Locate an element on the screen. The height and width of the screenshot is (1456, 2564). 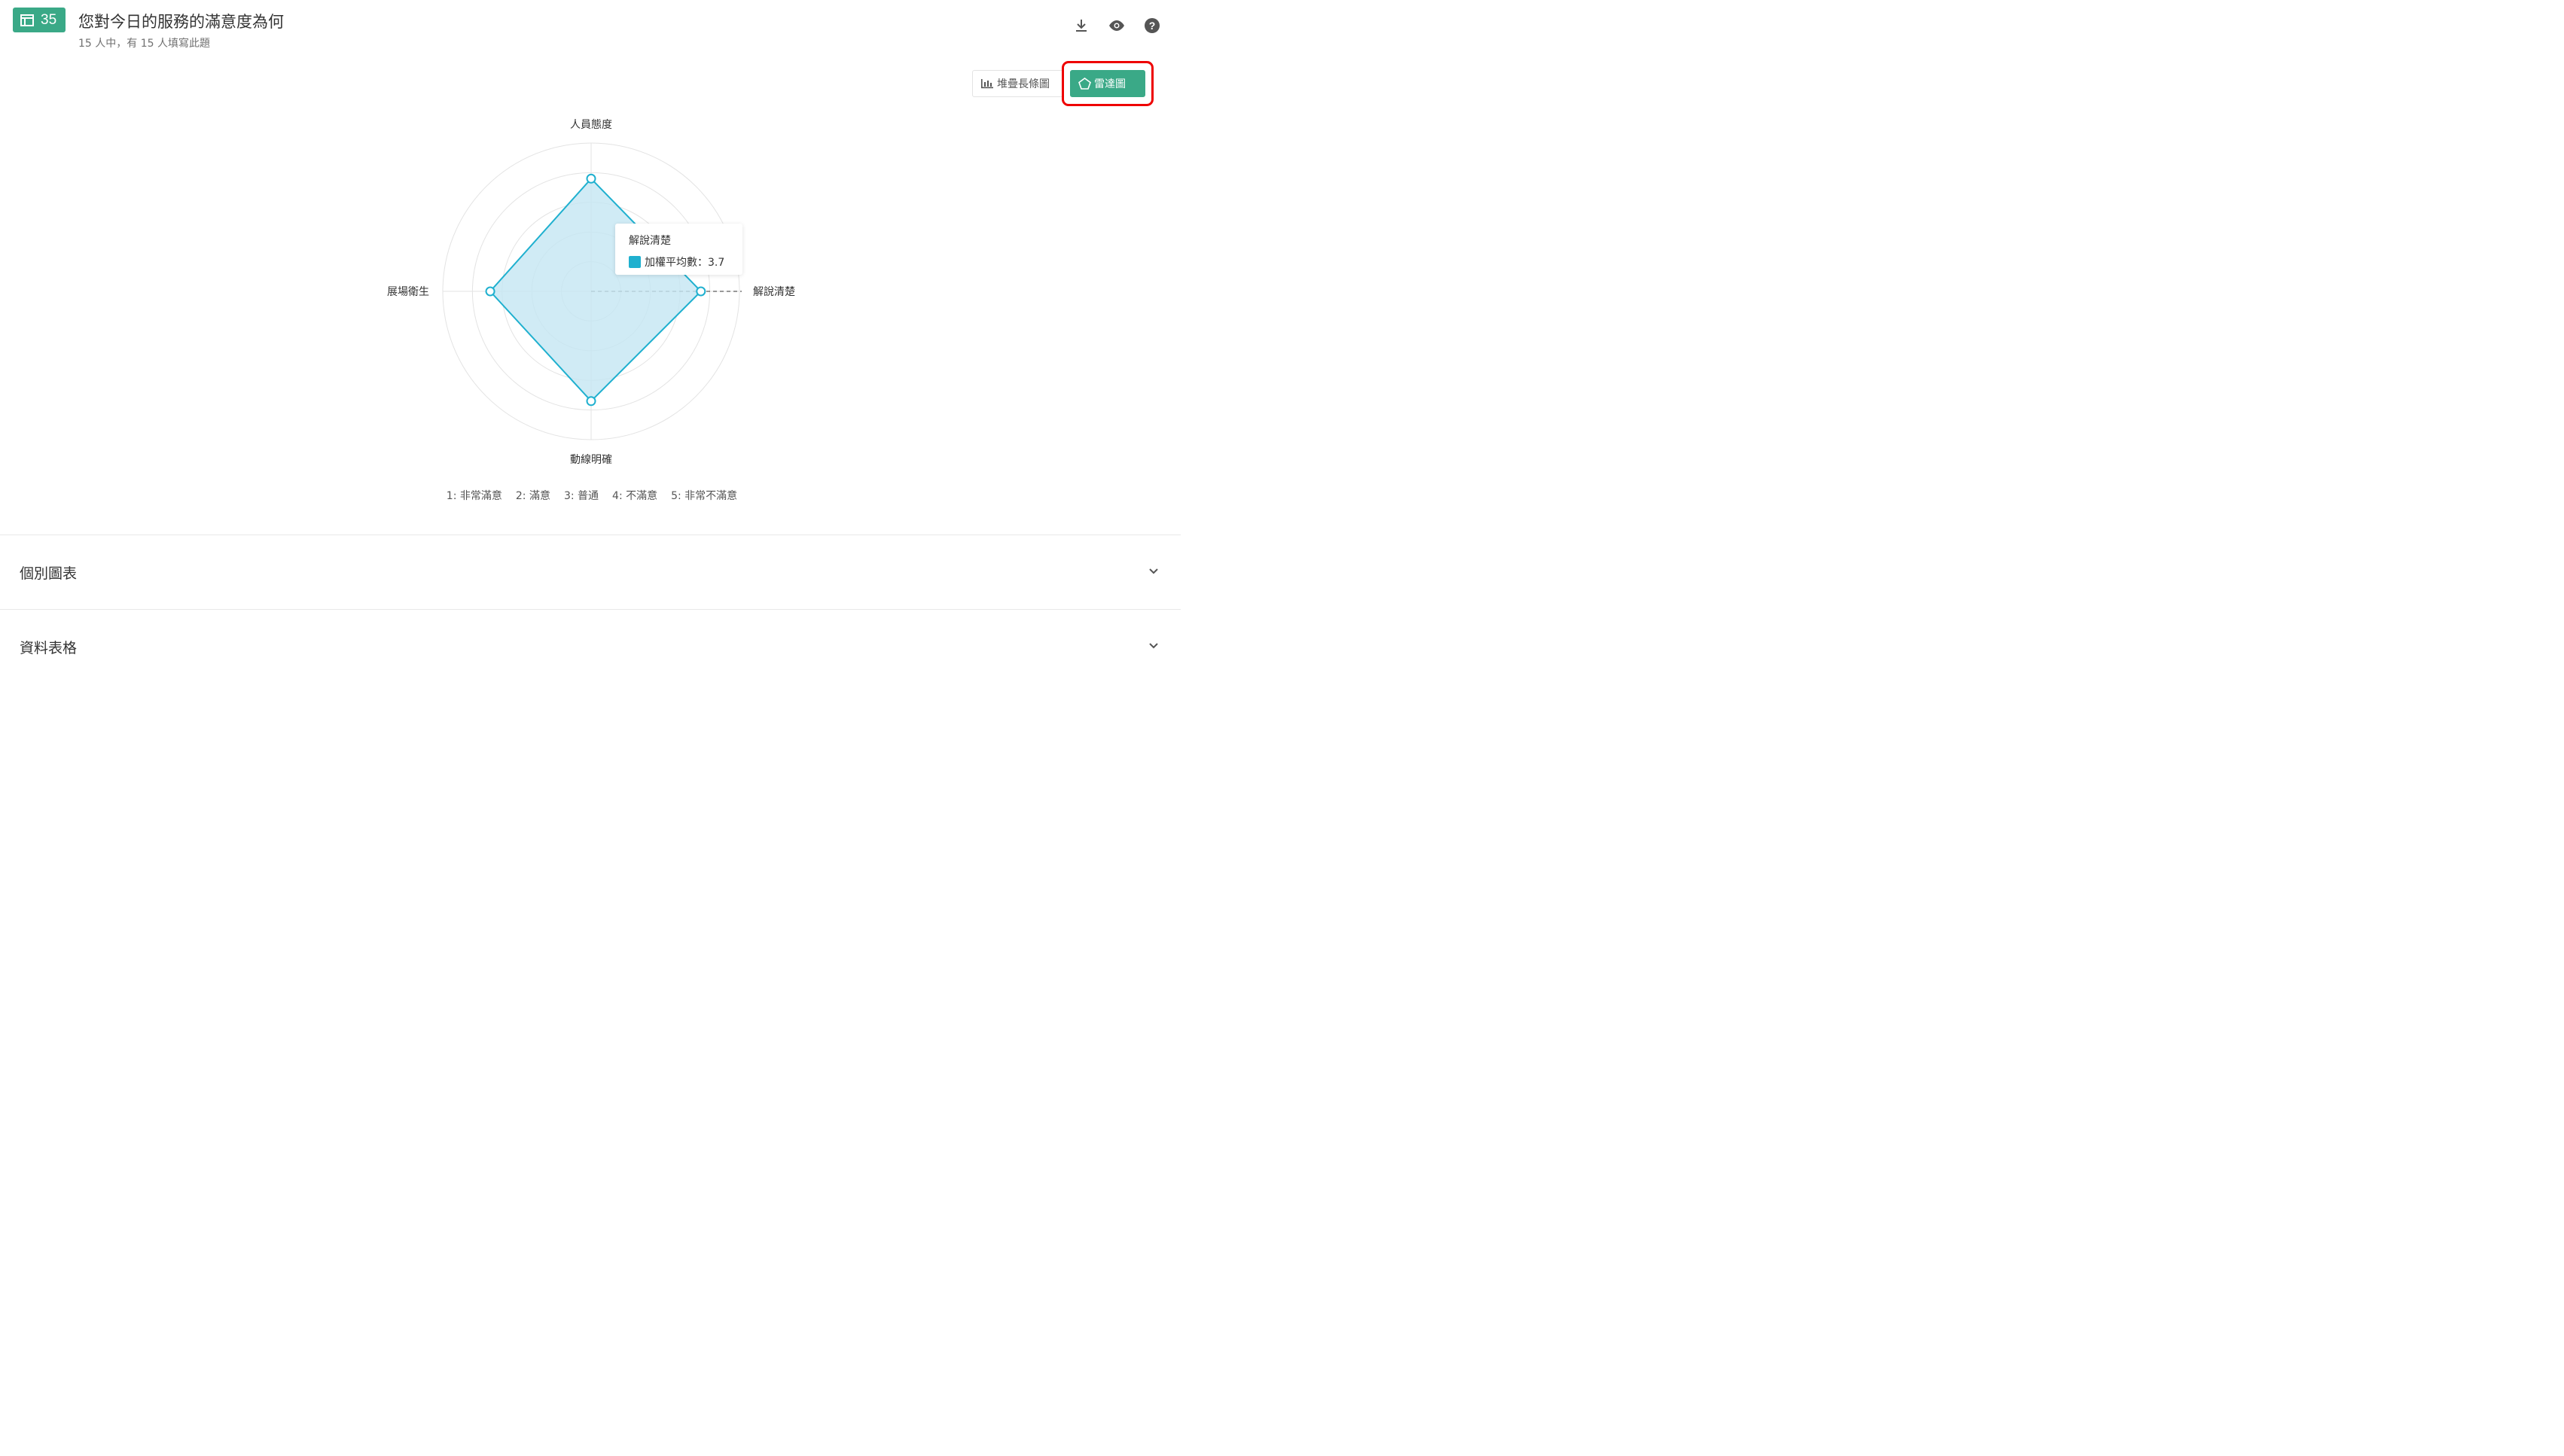
chart-tooltip: 解說清楚 加權平均數：3.7 is located at coordinates (679, 249).